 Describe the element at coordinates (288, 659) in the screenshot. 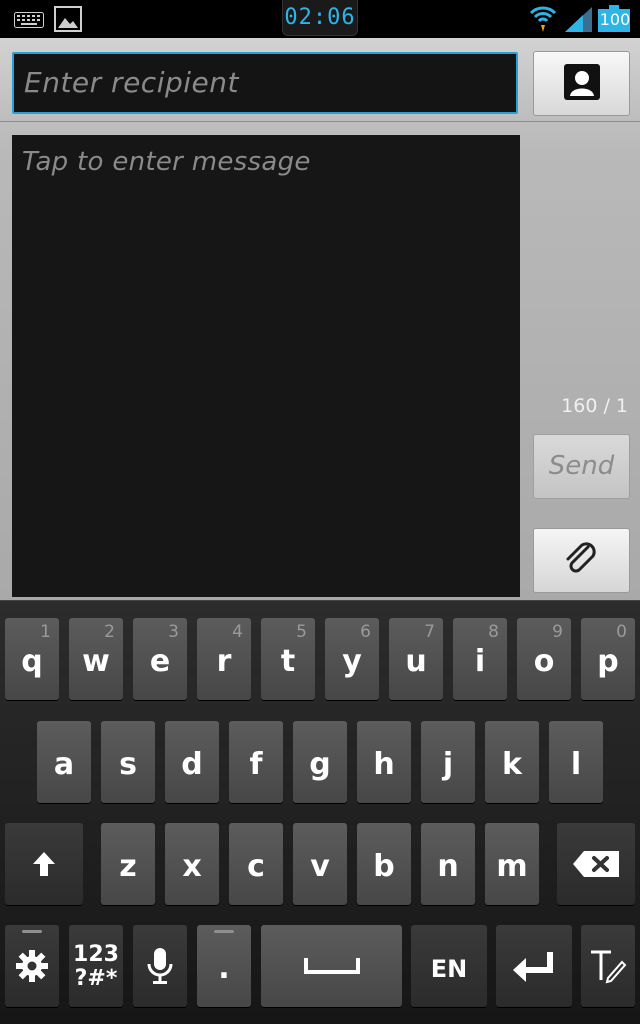

I see `key-t: 5t` at that location.